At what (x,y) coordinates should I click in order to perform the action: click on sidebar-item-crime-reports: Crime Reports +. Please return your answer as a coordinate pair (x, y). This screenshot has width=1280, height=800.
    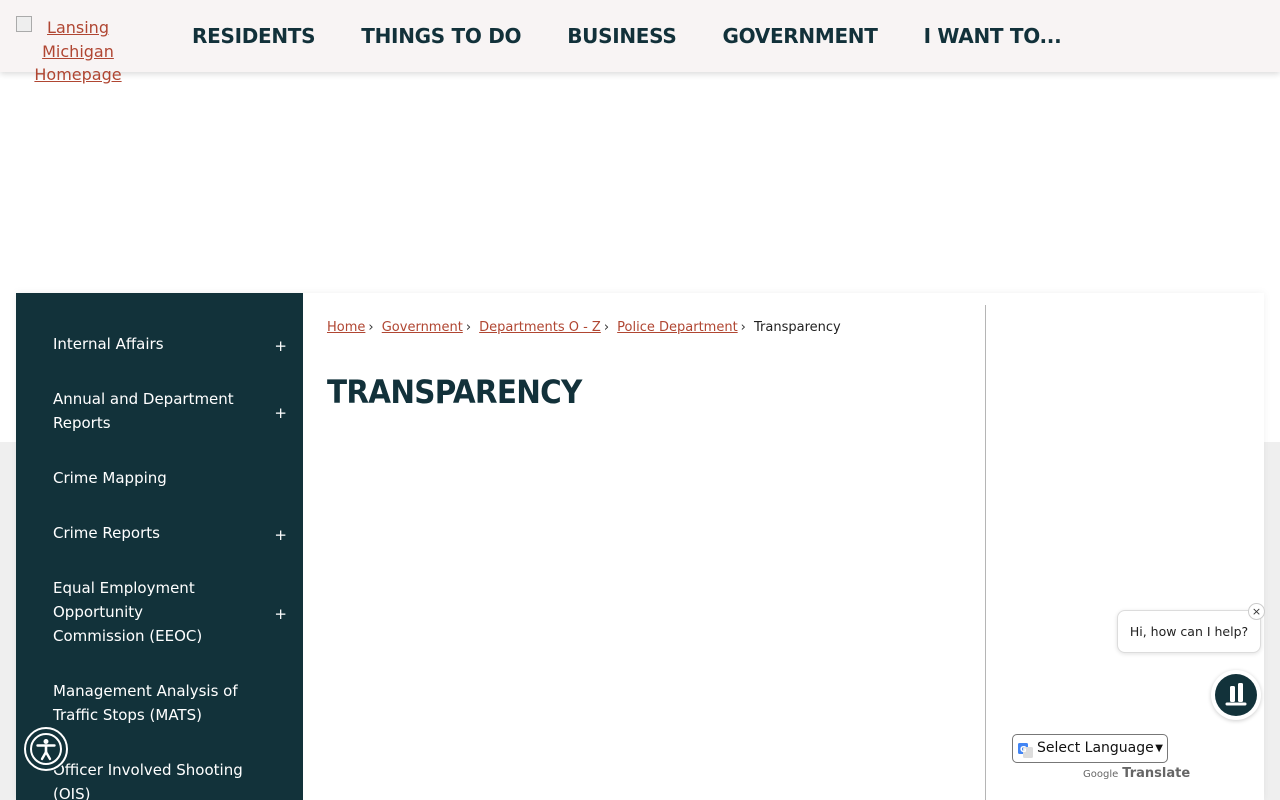
    Looking at the image, I should click on (159, 534).